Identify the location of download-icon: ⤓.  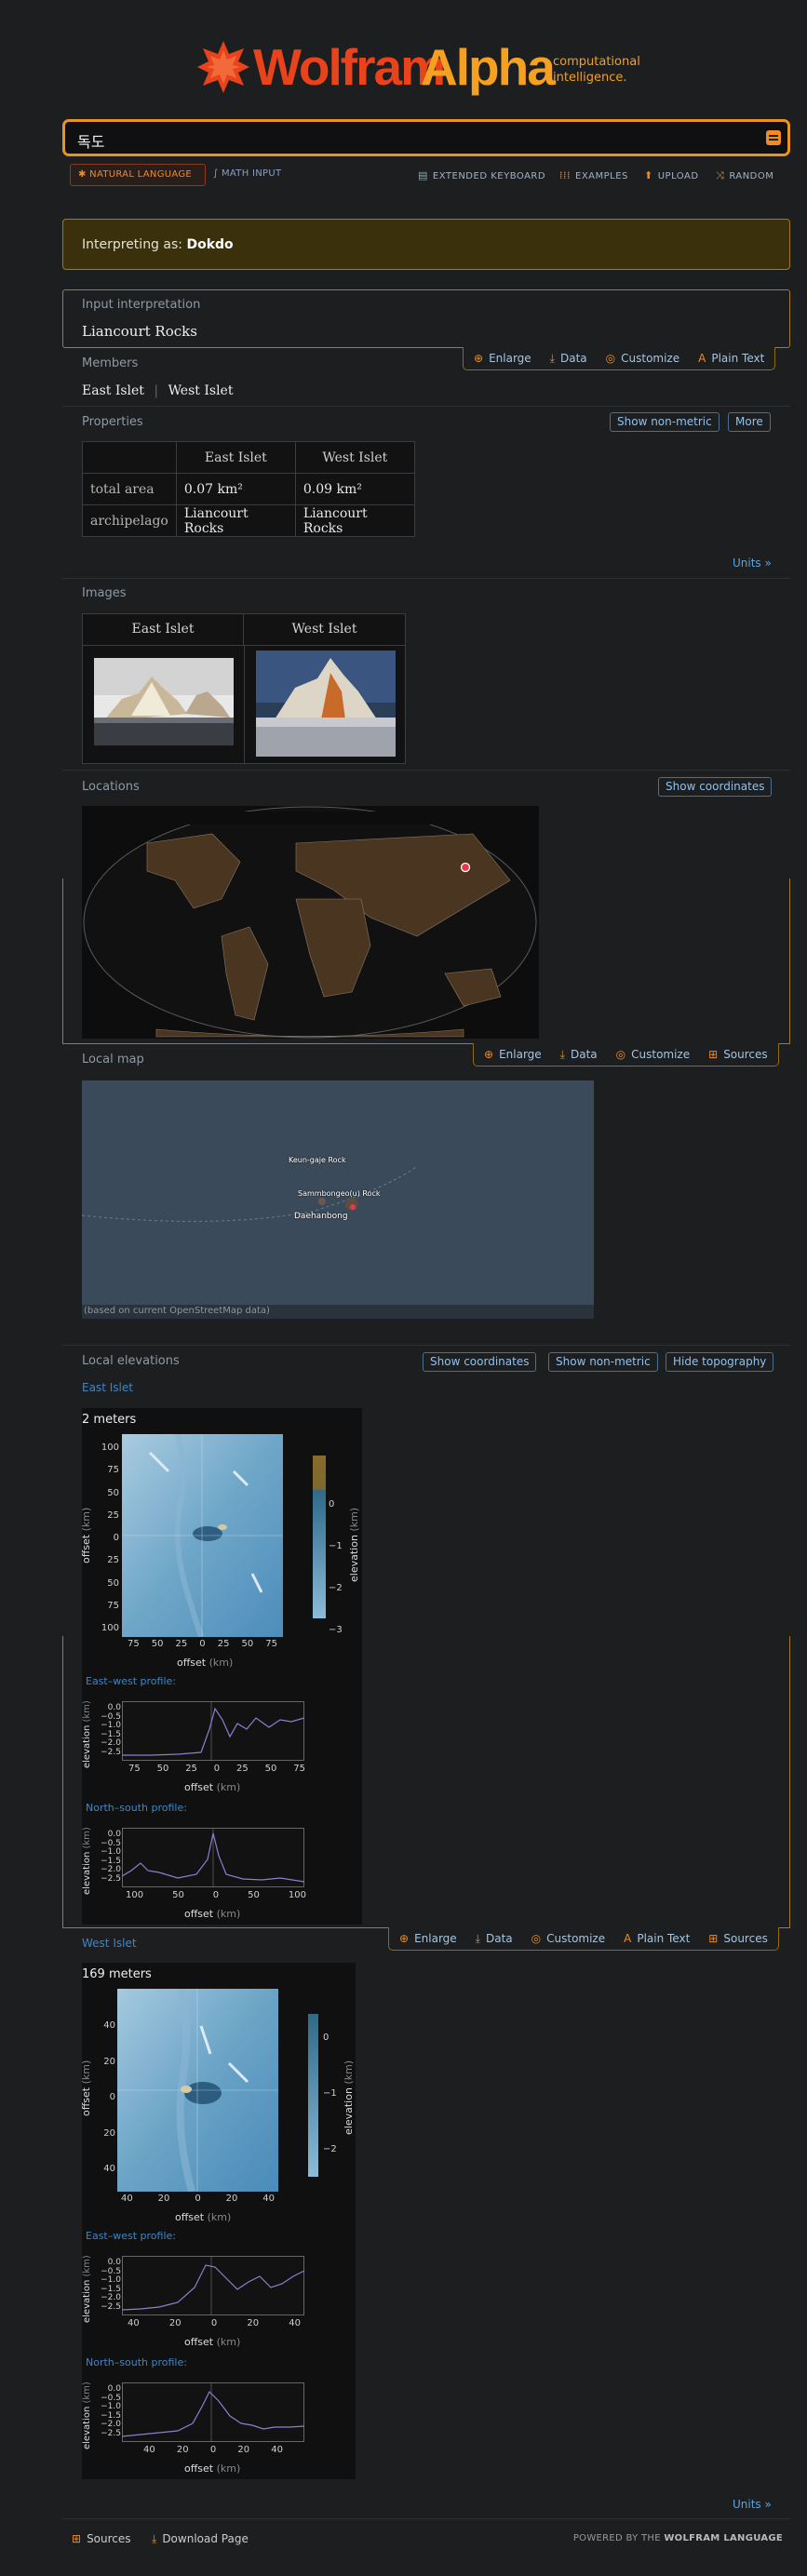
(154, 2538).